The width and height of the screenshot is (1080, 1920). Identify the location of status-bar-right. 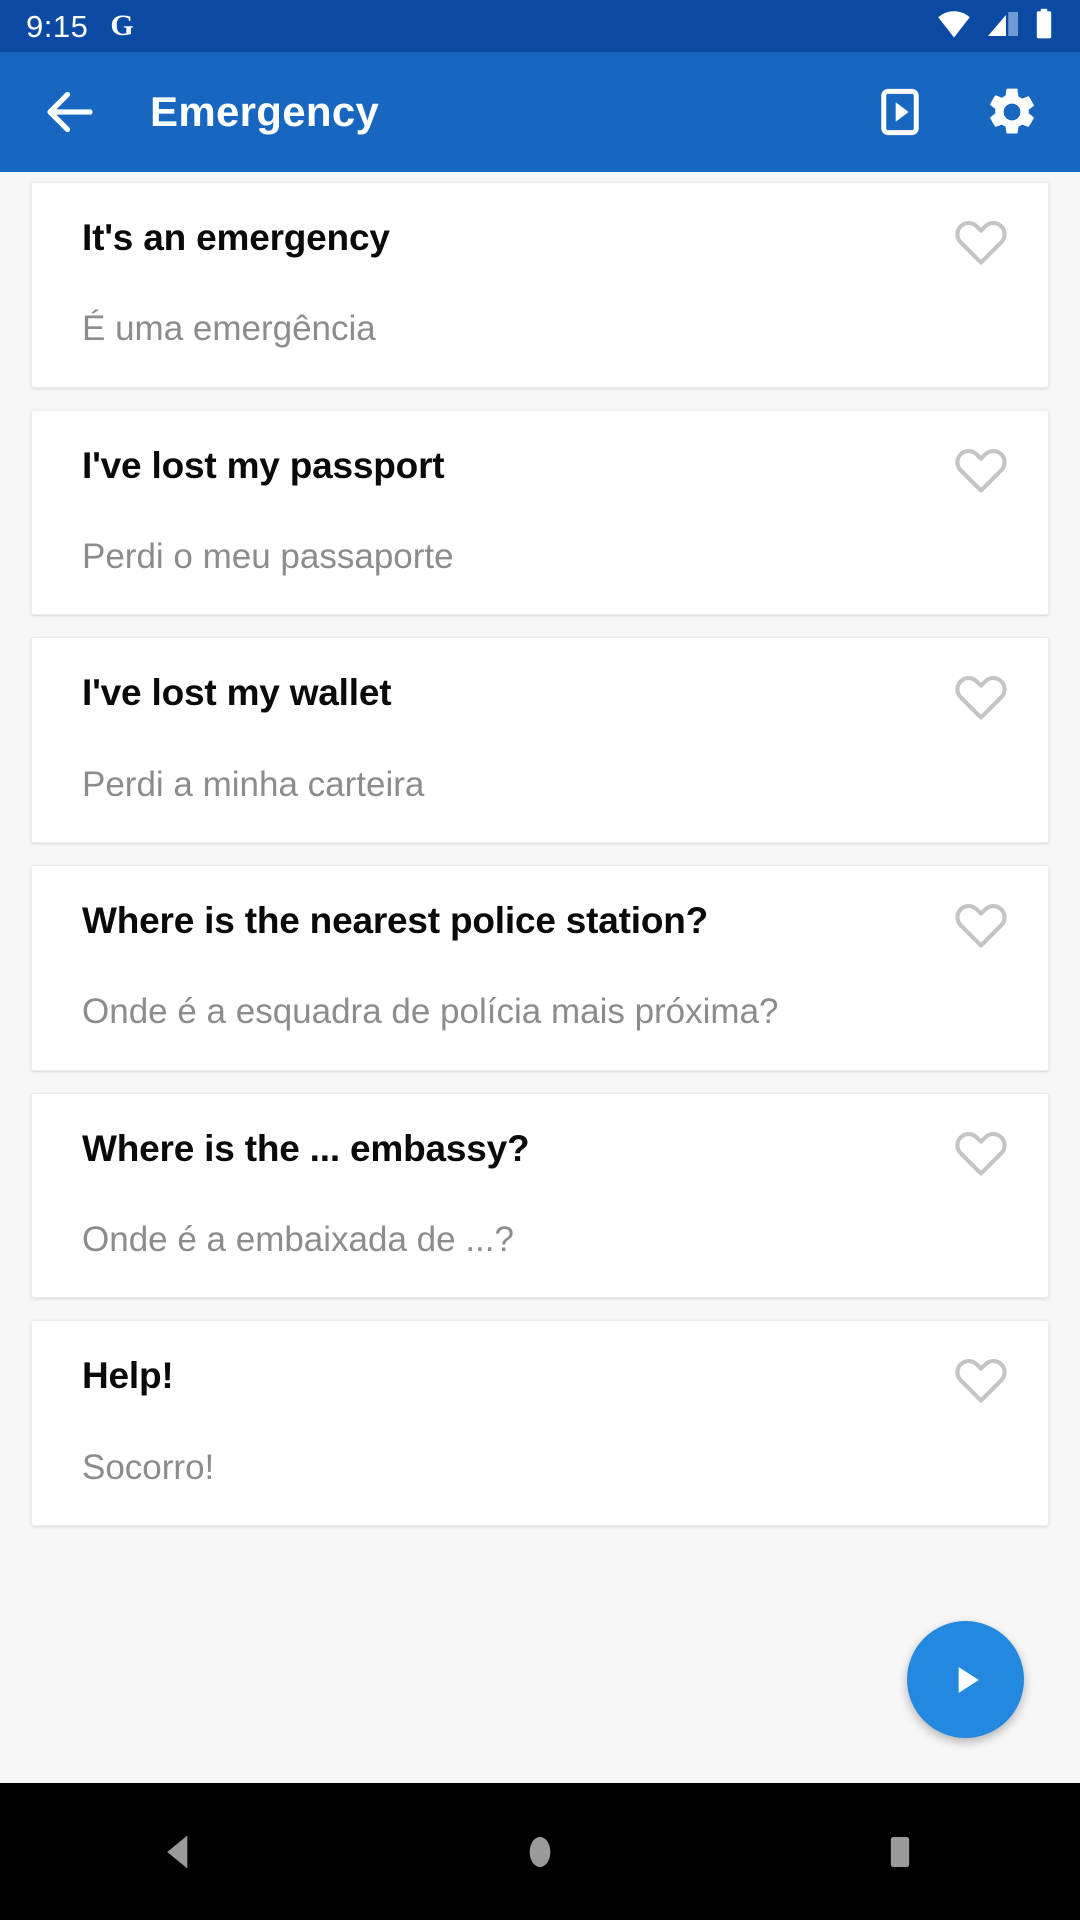
(995, 26).